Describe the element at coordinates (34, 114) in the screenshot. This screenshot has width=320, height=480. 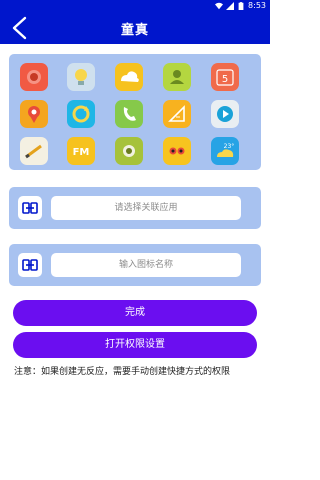
I see `map-pin-app-icon` at that location.